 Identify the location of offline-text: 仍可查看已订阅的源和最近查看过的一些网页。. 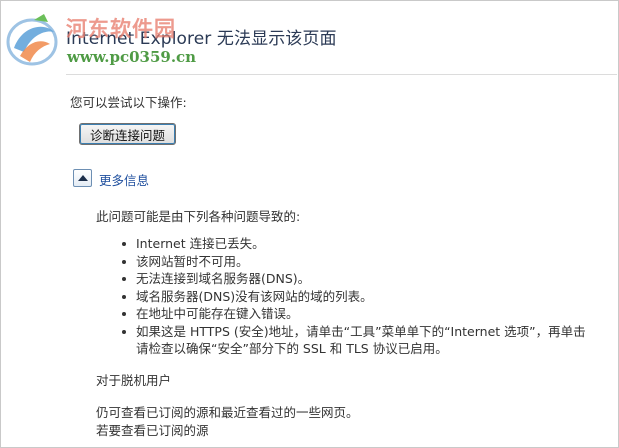
(227, 412).